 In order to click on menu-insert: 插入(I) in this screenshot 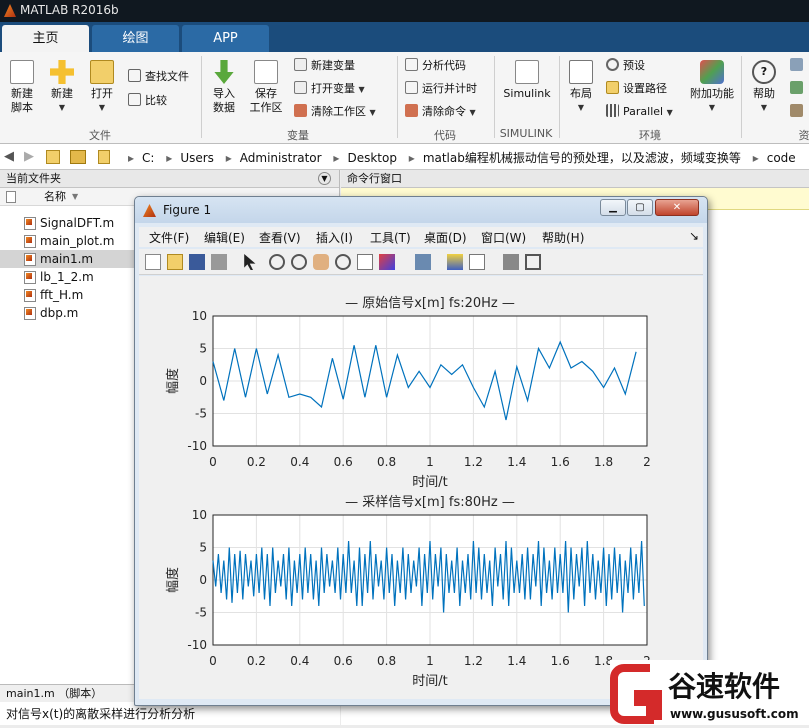, I will do `click(334, 237)`.